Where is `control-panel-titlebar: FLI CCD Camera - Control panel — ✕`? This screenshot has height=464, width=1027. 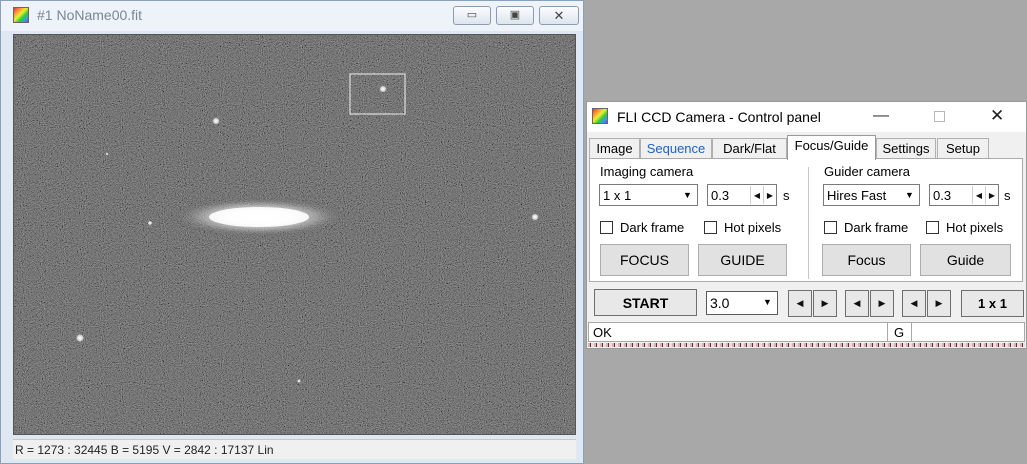 control-panel-titlebar: FLI CCD Camera - Control panel — ✕ is located at coordinates (806, 117).